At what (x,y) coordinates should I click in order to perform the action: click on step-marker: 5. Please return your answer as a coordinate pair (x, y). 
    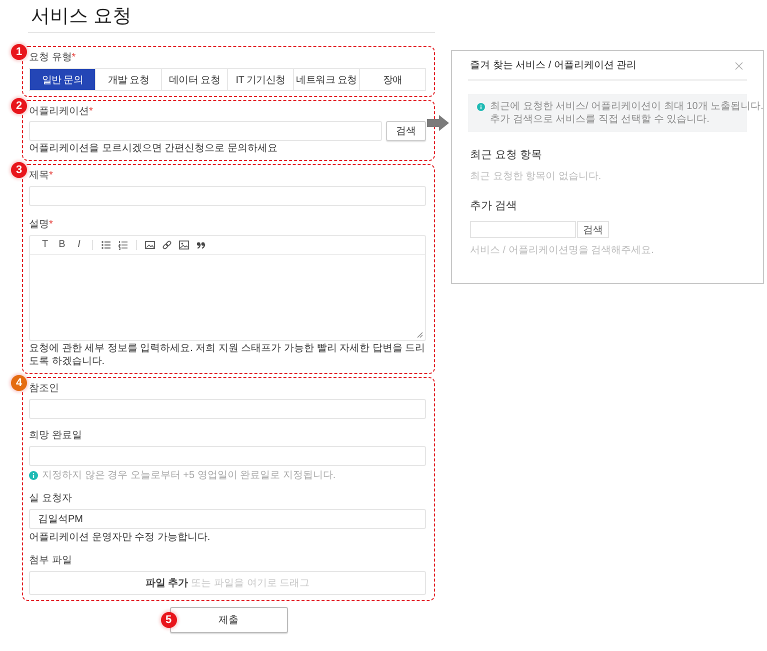
    Looking at the image, I should click on (168, 620).